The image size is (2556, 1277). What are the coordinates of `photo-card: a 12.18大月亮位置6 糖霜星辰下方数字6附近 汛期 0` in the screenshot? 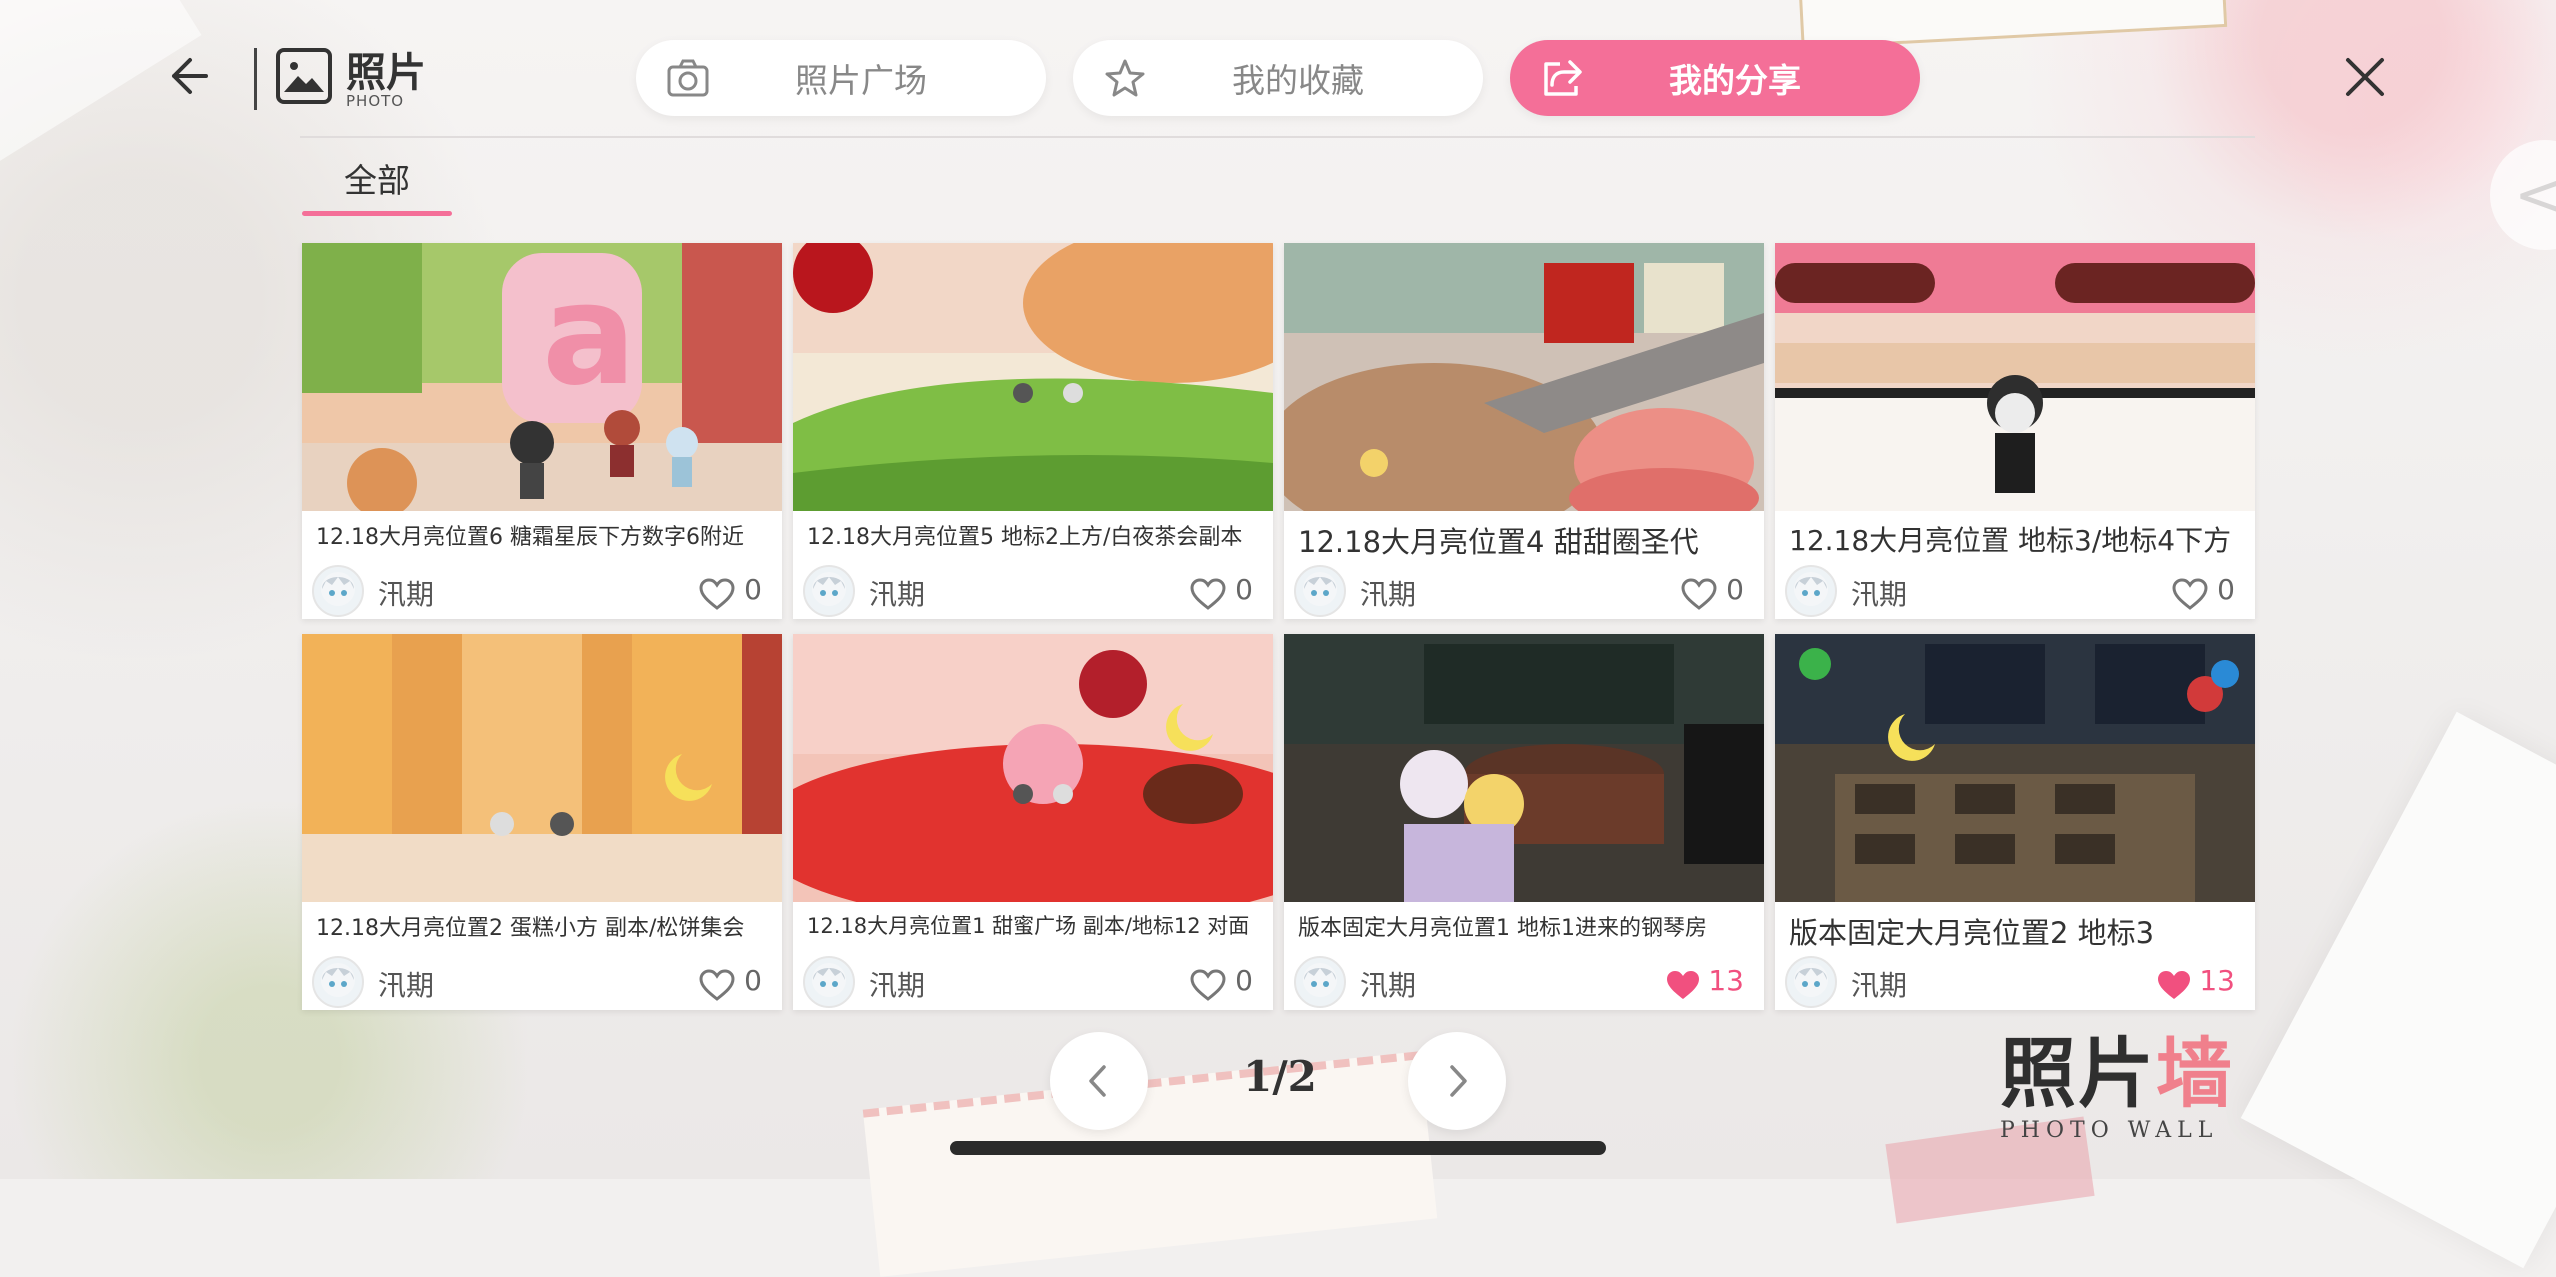 It's located at (542, 431).